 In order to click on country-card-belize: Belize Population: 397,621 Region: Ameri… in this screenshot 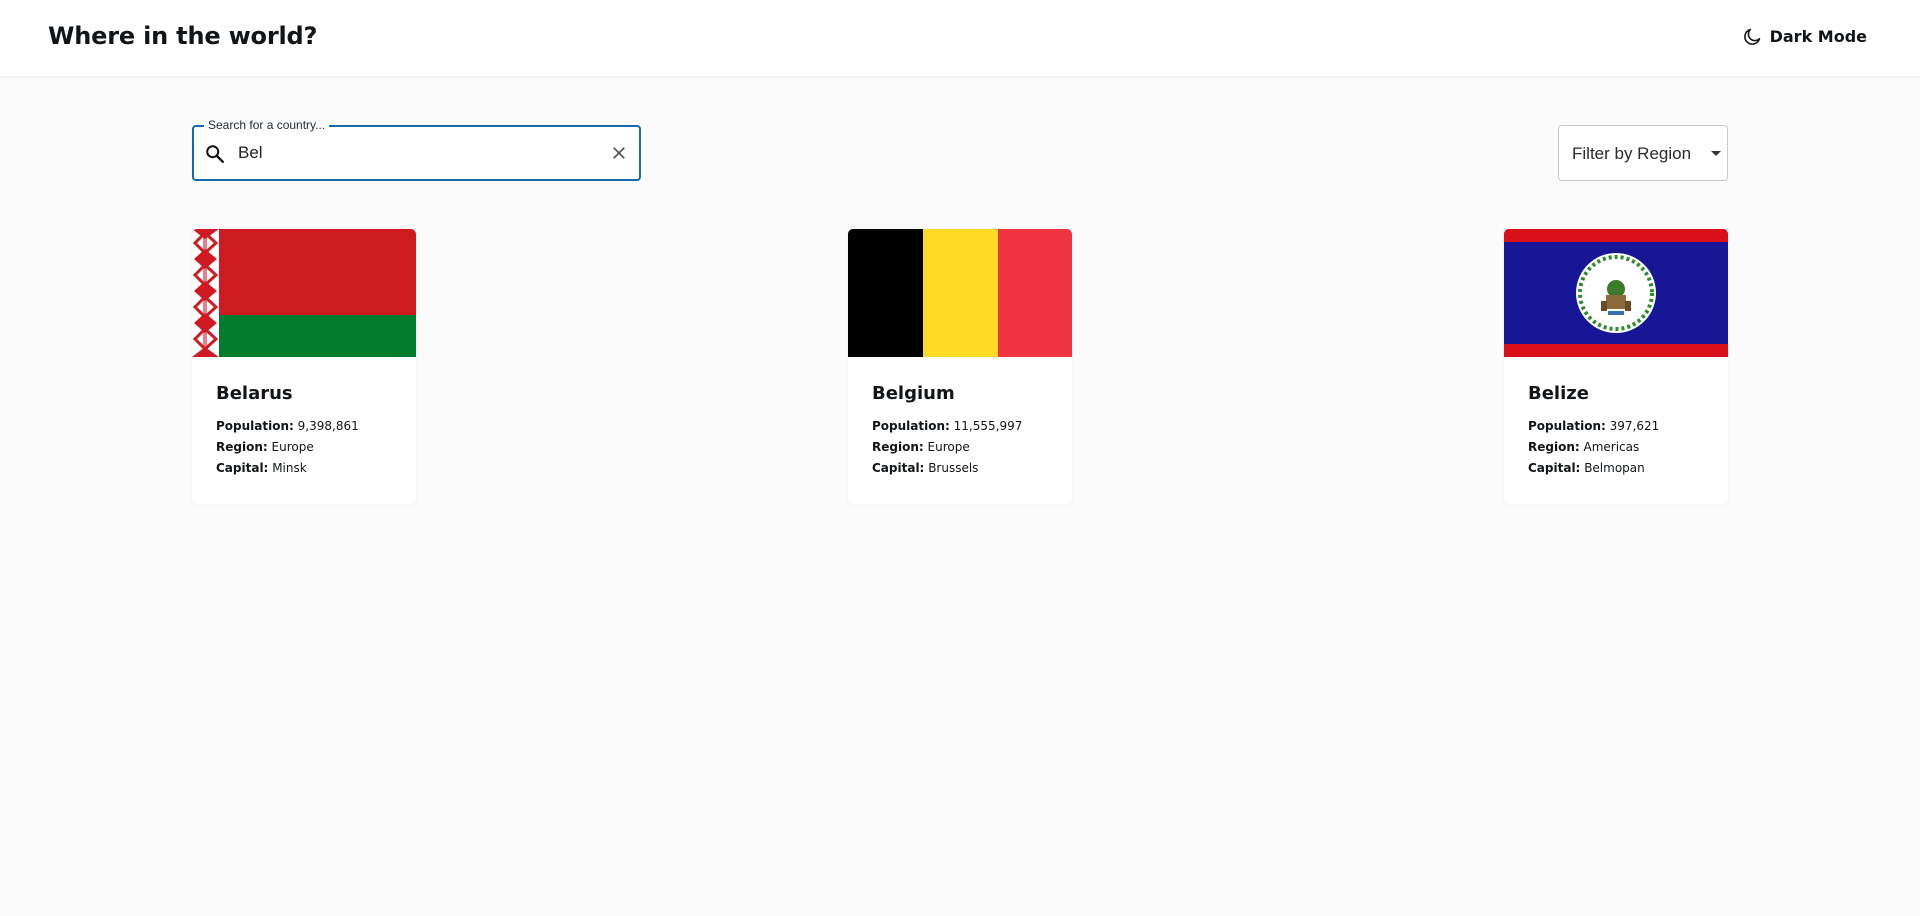, I will do `click(1616, 366)`.